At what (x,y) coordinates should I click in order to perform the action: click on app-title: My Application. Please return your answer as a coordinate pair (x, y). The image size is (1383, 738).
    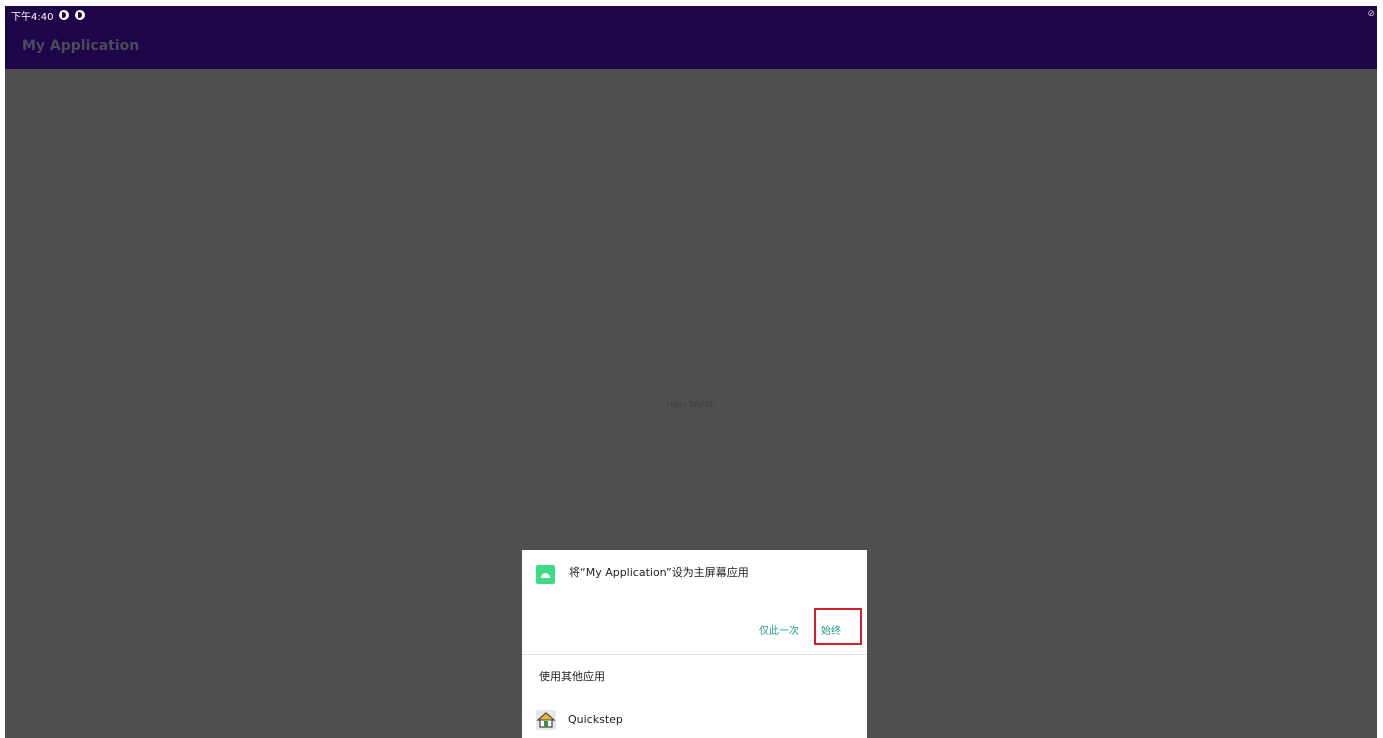
    Looking at the image, I should click on (81, 46).